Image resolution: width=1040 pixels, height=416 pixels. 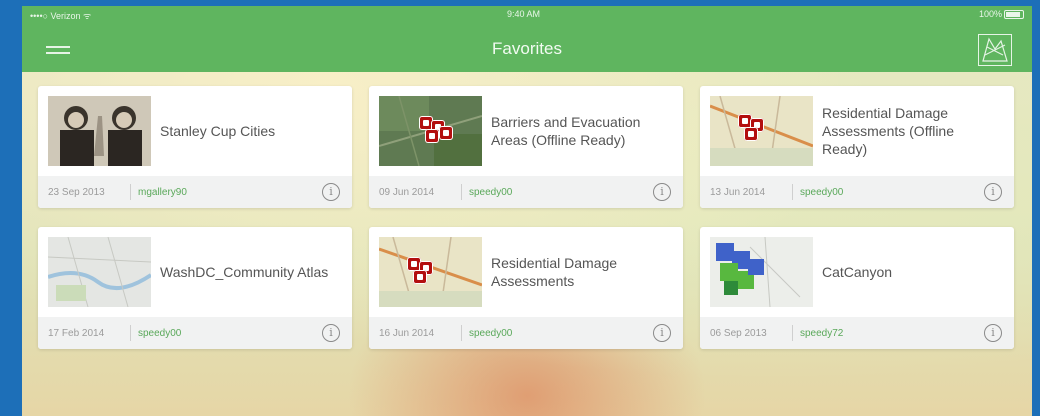 I want to click on card-owner: speedy72, so click(x=821, y=333).